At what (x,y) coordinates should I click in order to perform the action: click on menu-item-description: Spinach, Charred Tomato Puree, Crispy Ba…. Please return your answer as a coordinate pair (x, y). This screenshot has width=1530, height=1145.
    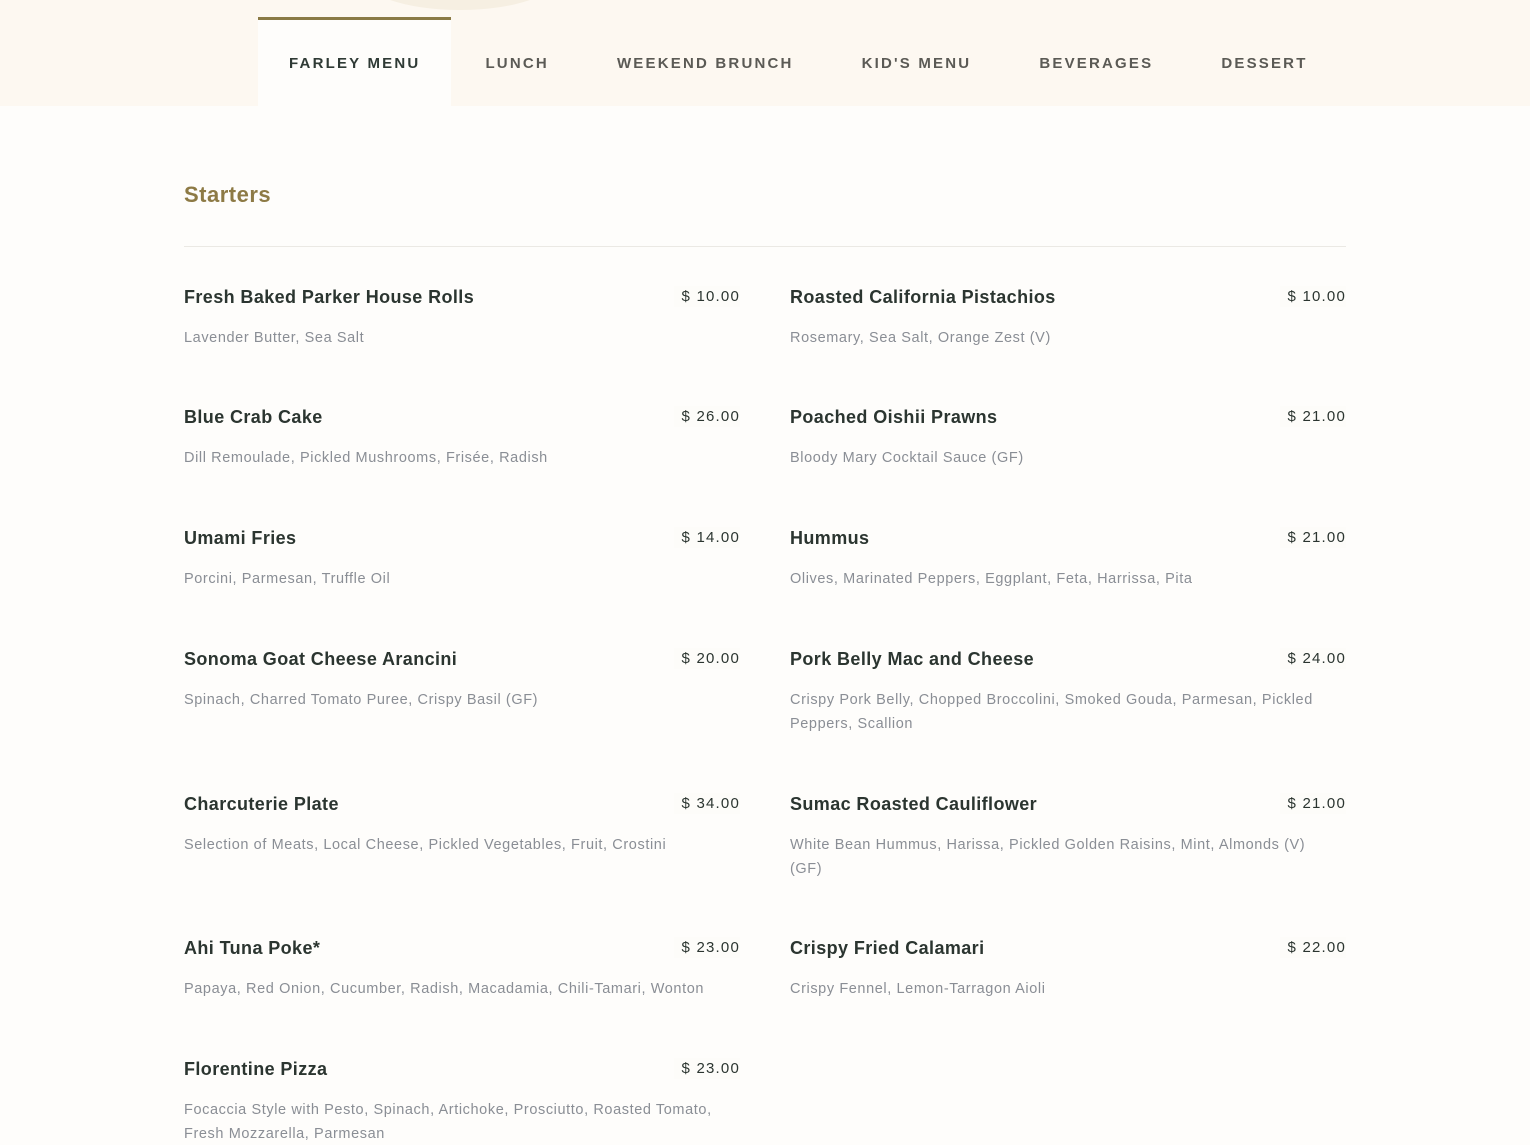
    Looking at the image, I should click on (361, 700).